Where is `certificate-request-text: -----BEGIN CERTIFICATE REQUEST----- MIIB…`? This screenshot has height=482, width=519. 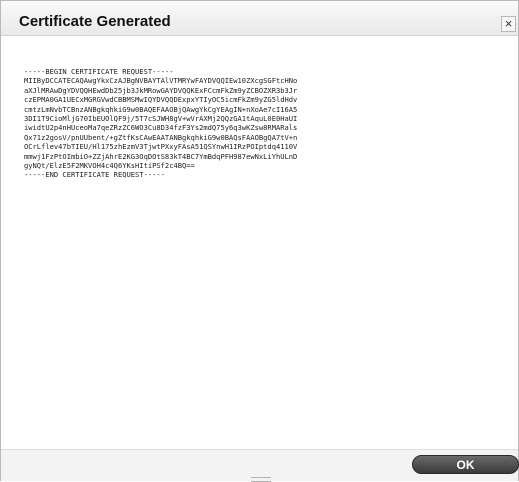 certificate-request-text: -----BEGIN CERTIFICATE REQUEST----- MIIB… is located at coordinates (160, 123).